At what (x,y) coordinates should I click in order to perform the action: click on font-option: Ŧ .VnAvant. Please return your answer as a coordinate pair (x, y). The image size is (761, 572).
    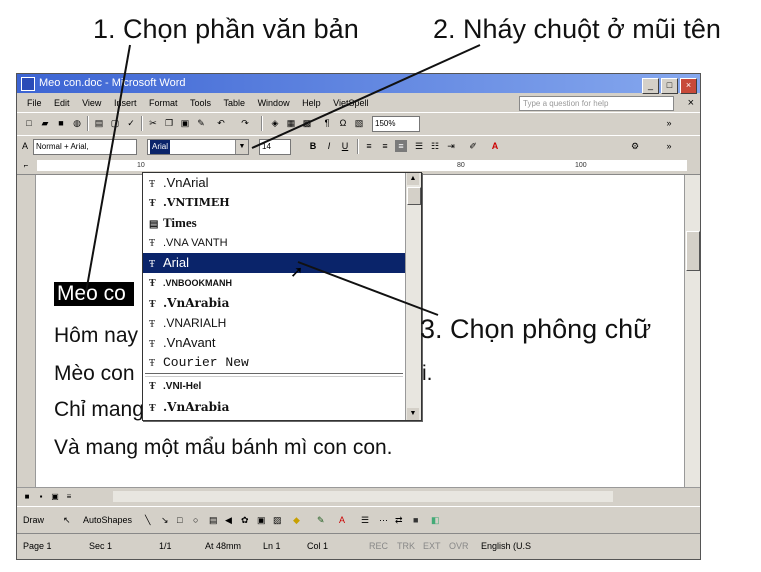
    Looking at the image, I should click on (274, 343).